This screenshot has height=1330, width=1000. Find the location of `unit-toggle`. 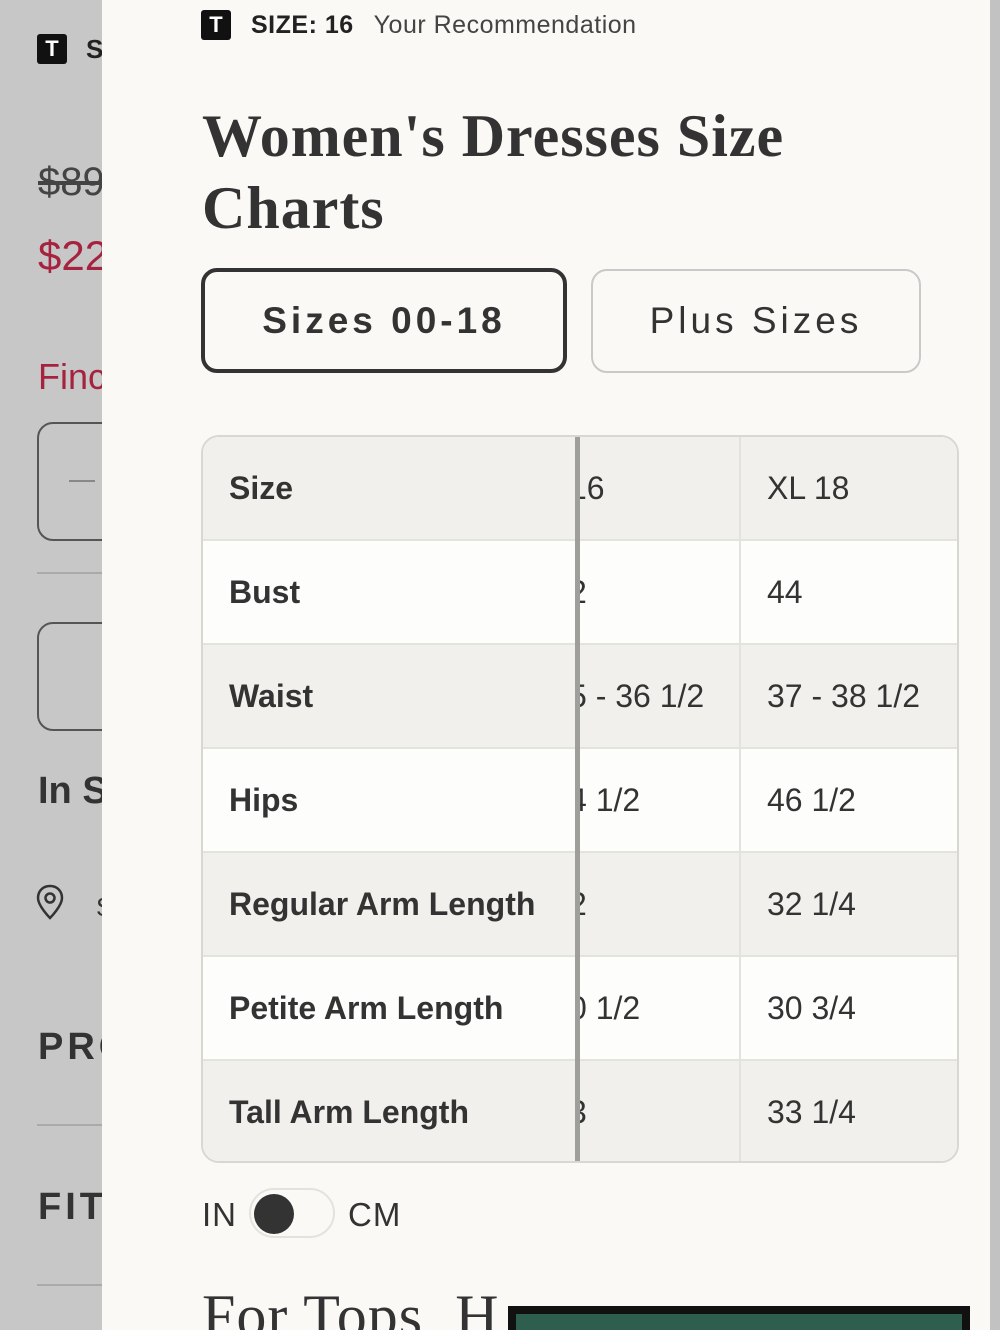

unit-toggle is located at coordinates (292, 1213).